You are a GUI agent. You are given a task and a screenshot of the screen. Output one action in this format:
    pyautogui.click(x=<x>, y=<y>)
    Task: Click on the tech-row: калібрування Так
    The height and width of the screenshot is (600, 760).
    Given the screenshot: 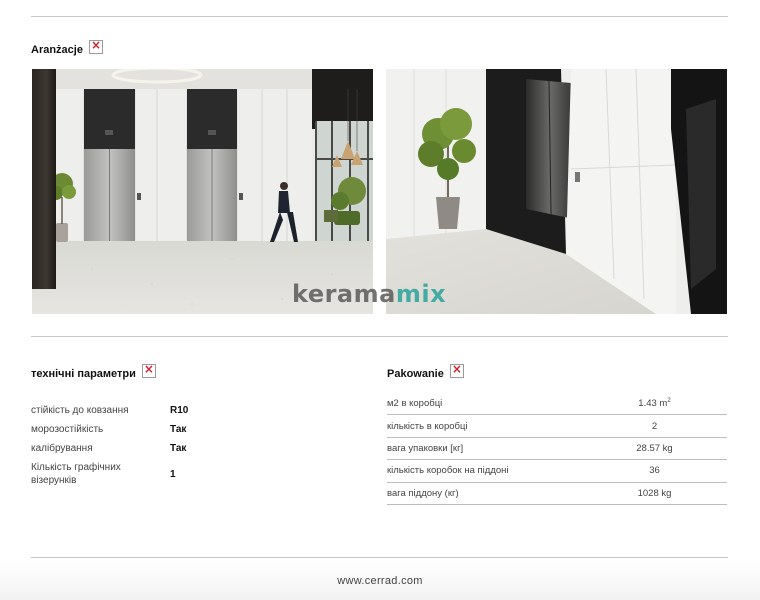 What is the action you would take?
    pyautogui.click(x=109, y=448)
    